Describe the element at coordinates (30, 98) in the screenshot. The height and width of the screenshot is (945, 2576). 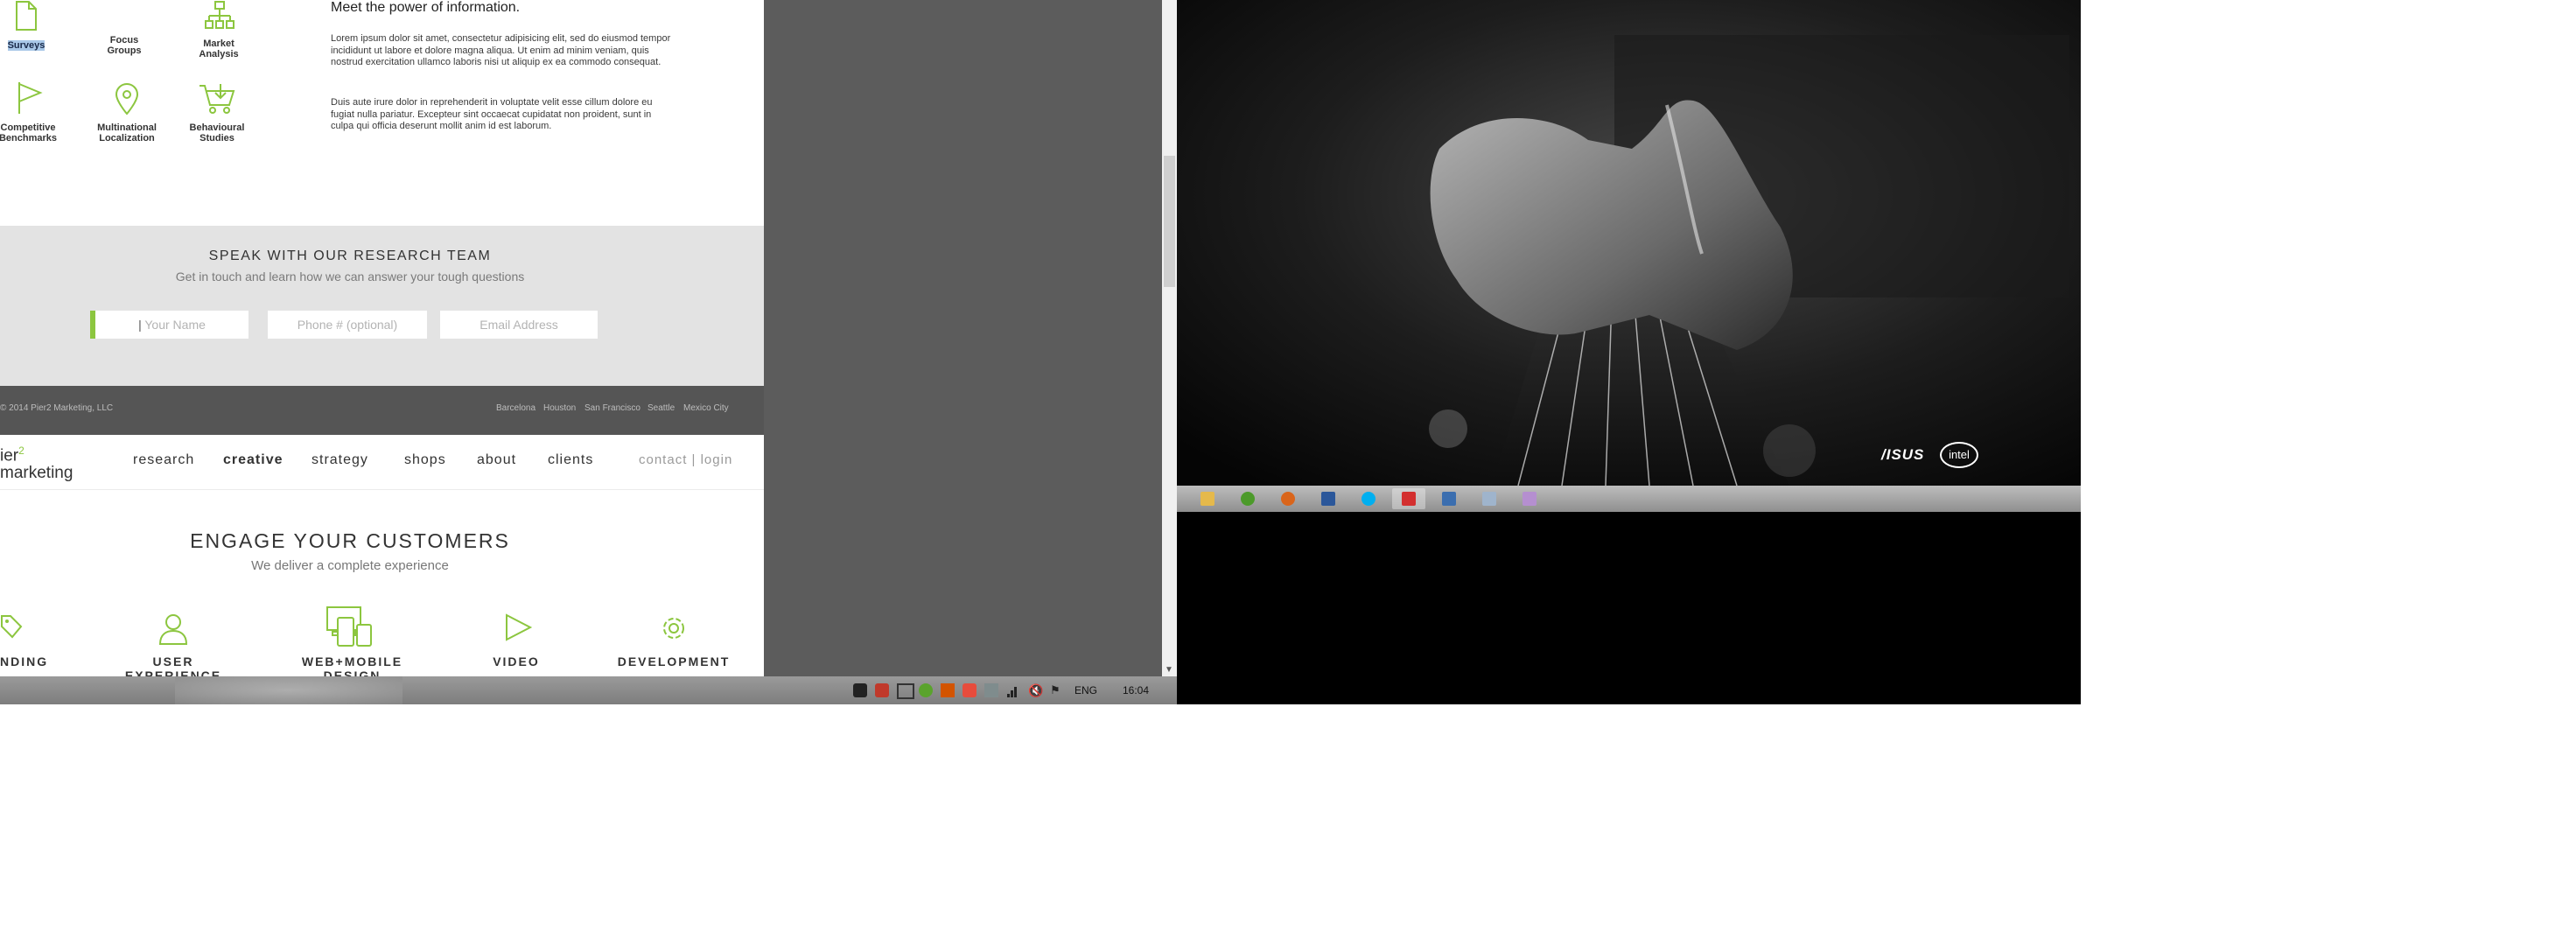
I see `flag-icon` at that location.